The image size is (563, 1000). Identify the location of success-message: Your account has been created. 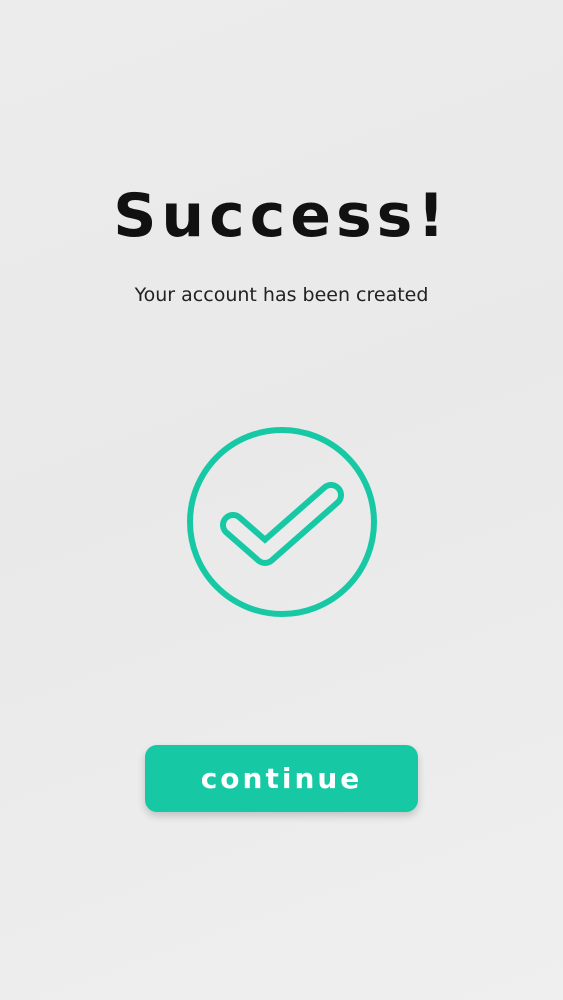
(281, 295).